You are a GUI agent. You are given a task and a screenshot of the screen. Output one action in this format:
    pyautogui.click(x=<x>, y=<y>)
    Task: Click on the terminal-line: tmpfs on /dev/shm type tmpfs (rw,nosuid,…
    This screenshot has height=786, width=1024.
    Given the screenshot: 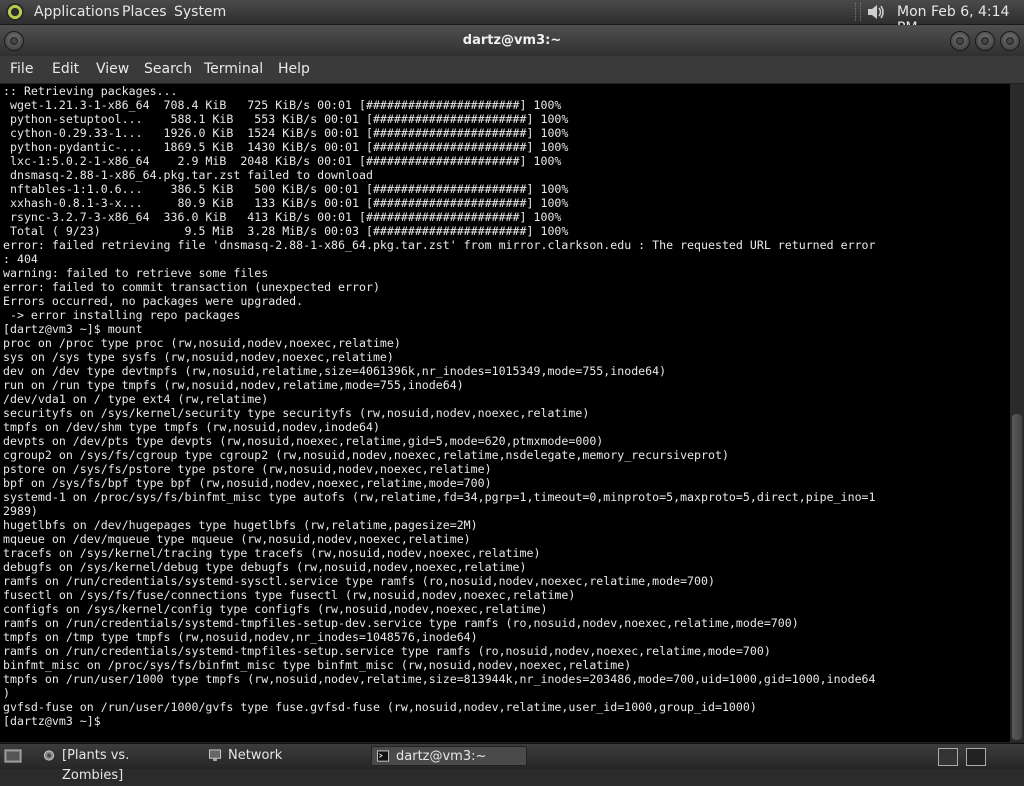 What is the action you would take?
    pyautogui.click(x=191, y=427)
    